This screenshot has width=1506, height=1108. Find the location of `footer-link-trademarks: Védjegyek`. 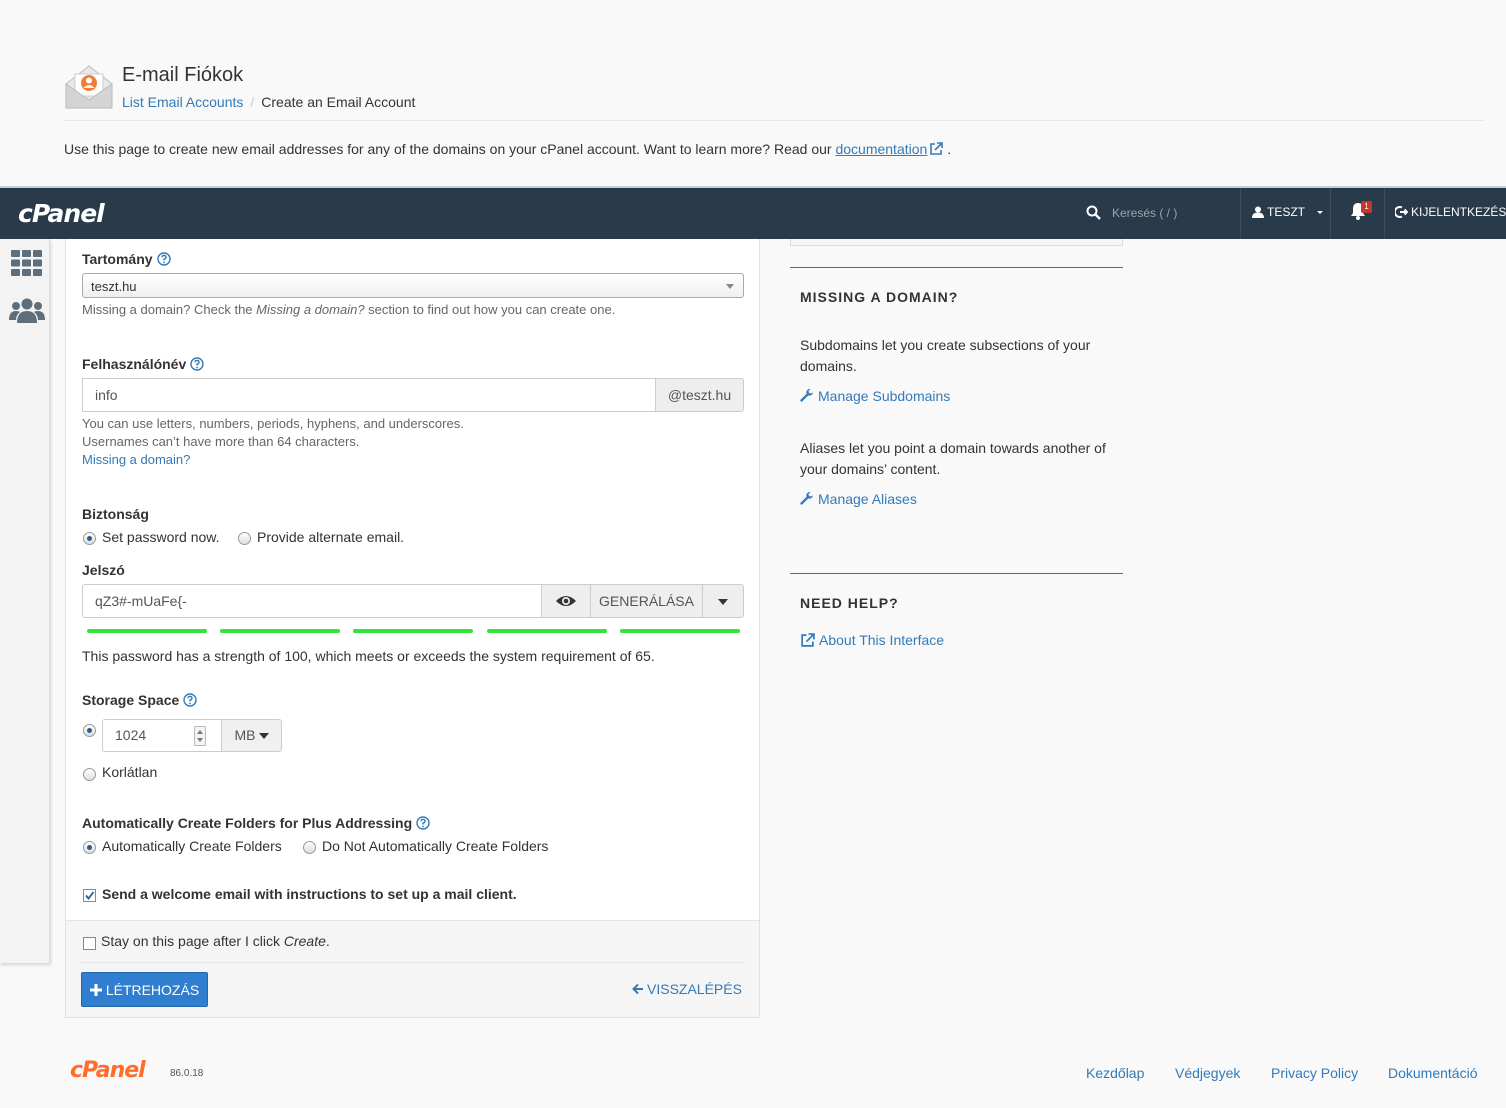

footer-link-trademarks: Védjegyek is located at coordinates (1207, 1073).